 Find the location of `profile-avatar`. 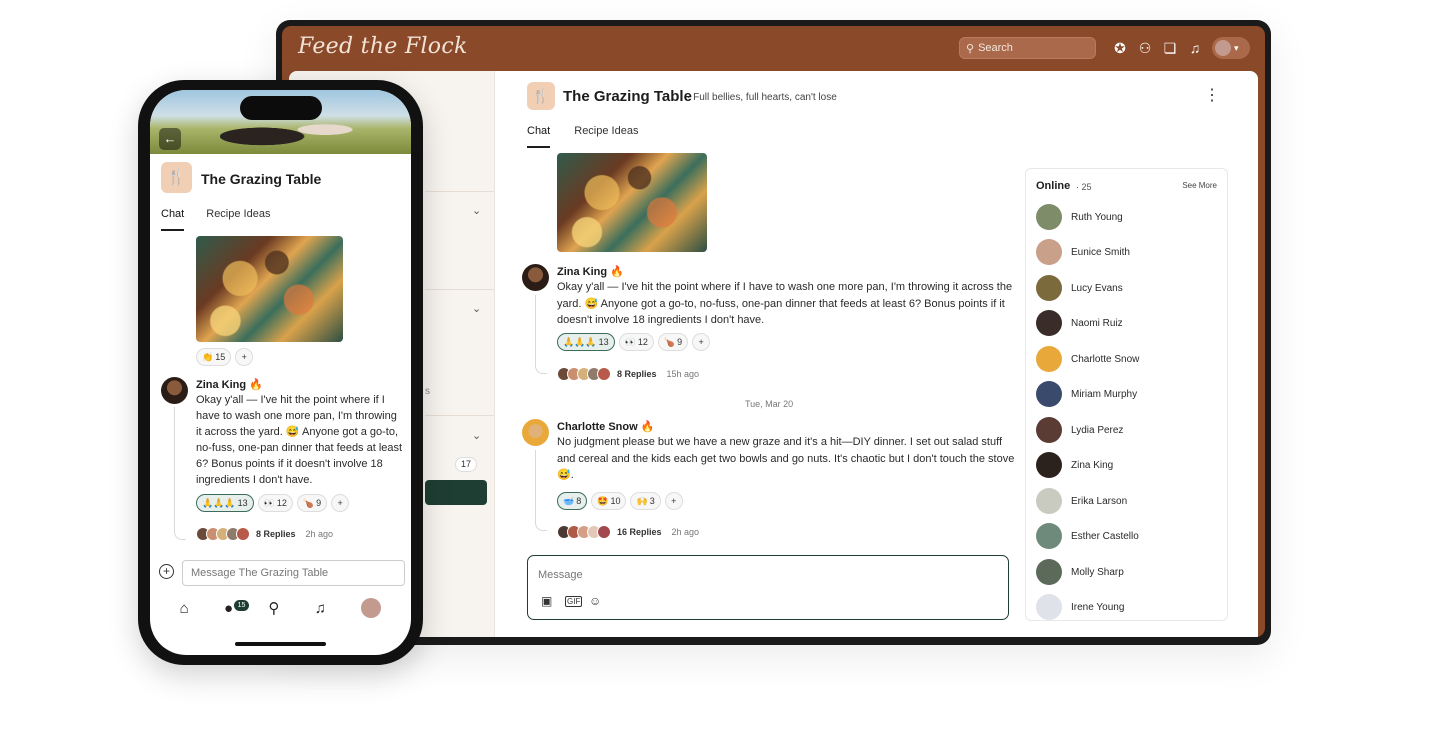

profile-avatar is located at coordinates (371, 608).